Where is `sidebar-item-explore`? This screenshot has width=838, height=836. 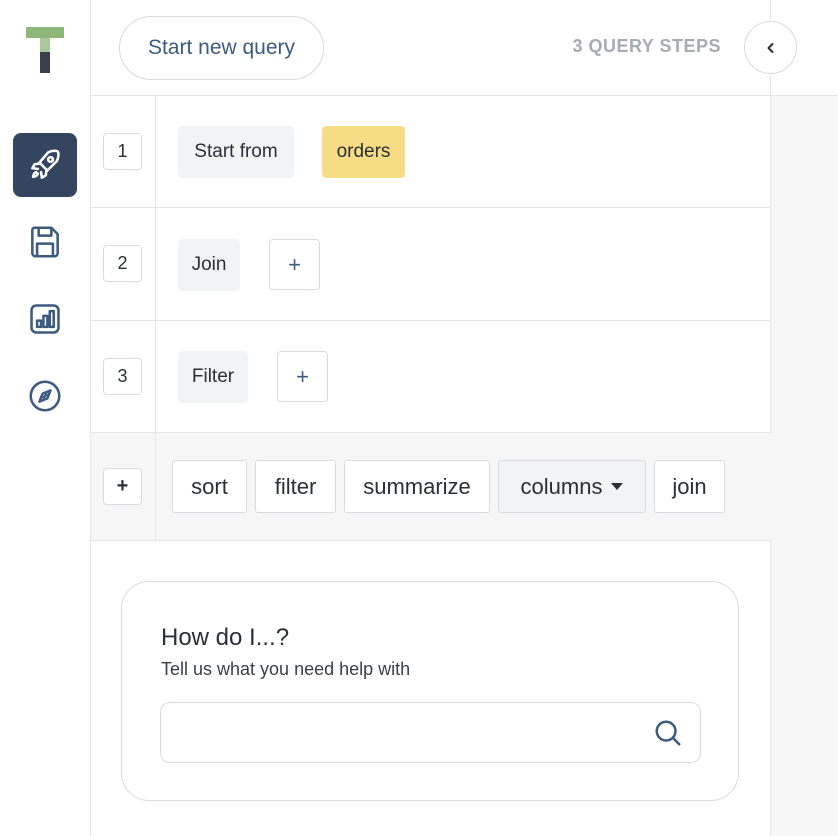 sidebar-item-explore is located at coordinates (45, 396).